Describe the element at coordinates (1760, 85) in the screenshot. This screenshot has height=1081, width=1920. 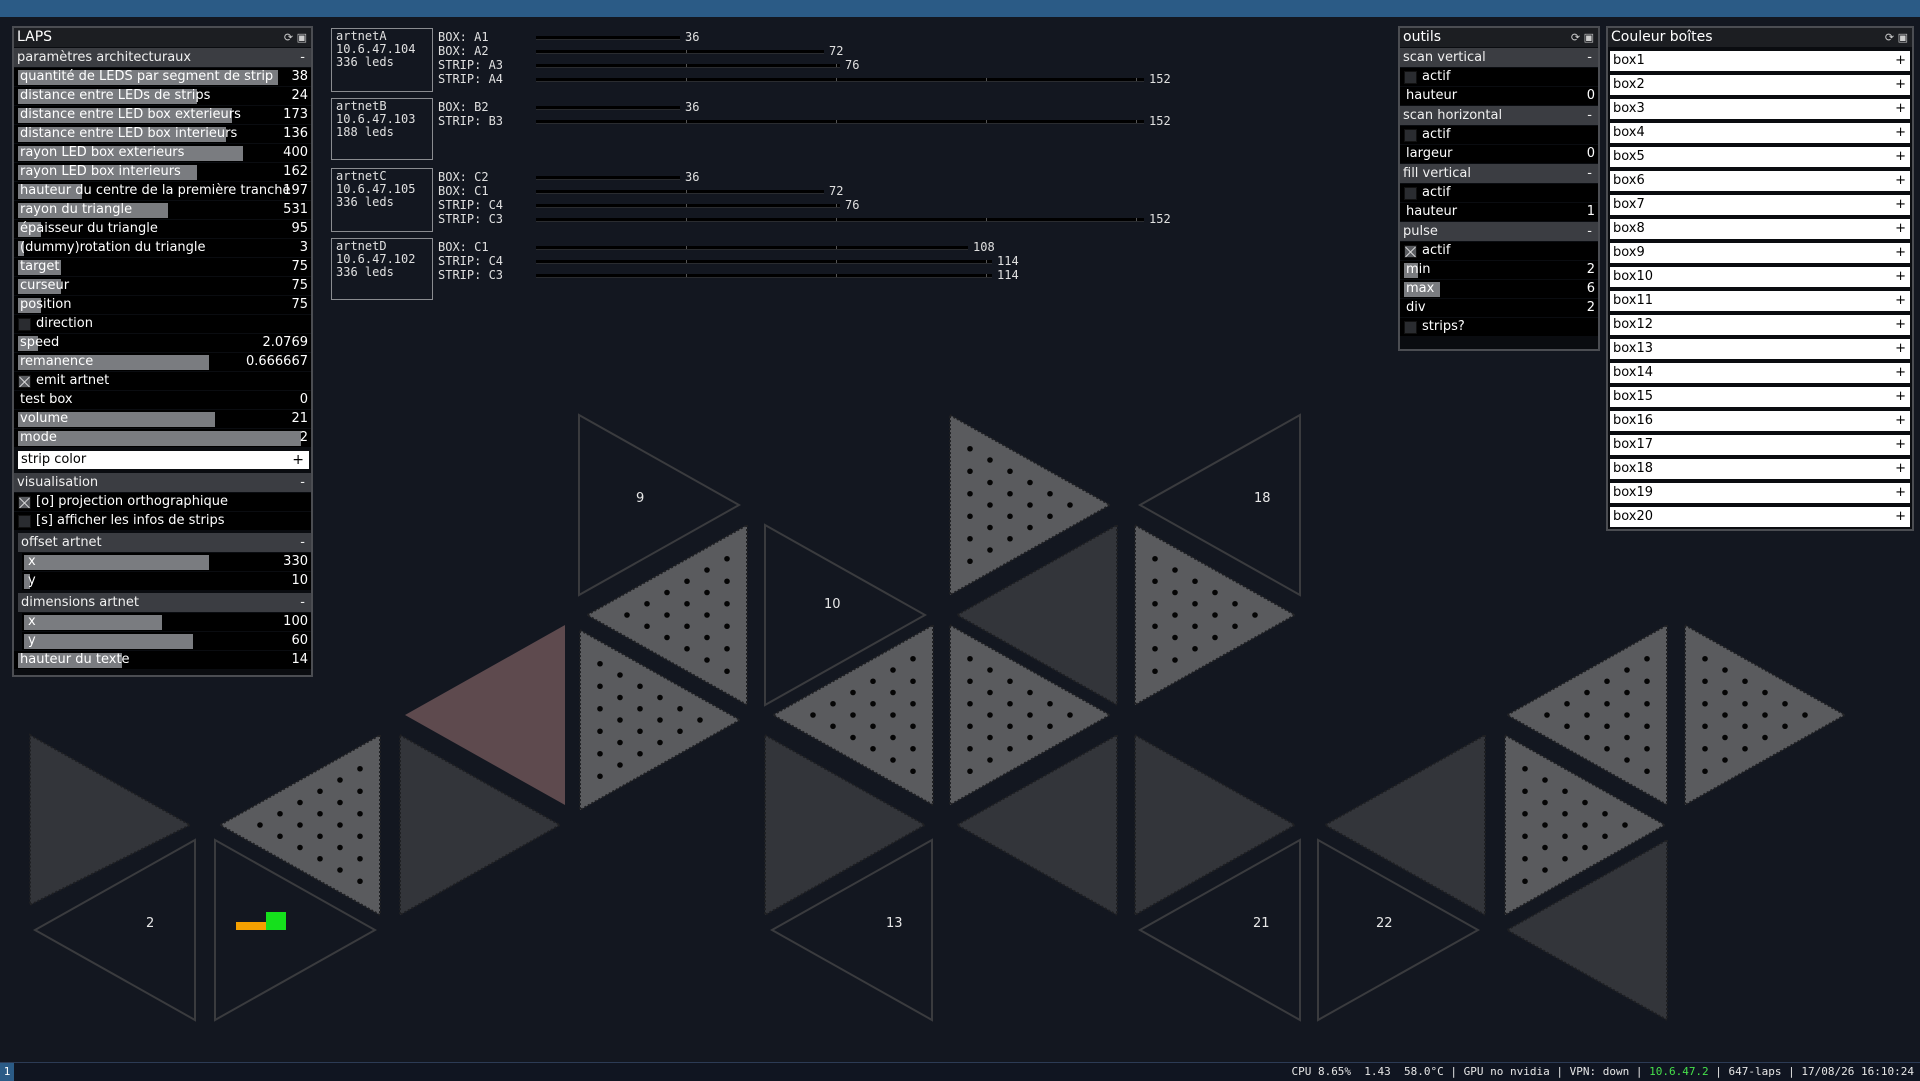
I see `box-color-button: box2 +` at that location.